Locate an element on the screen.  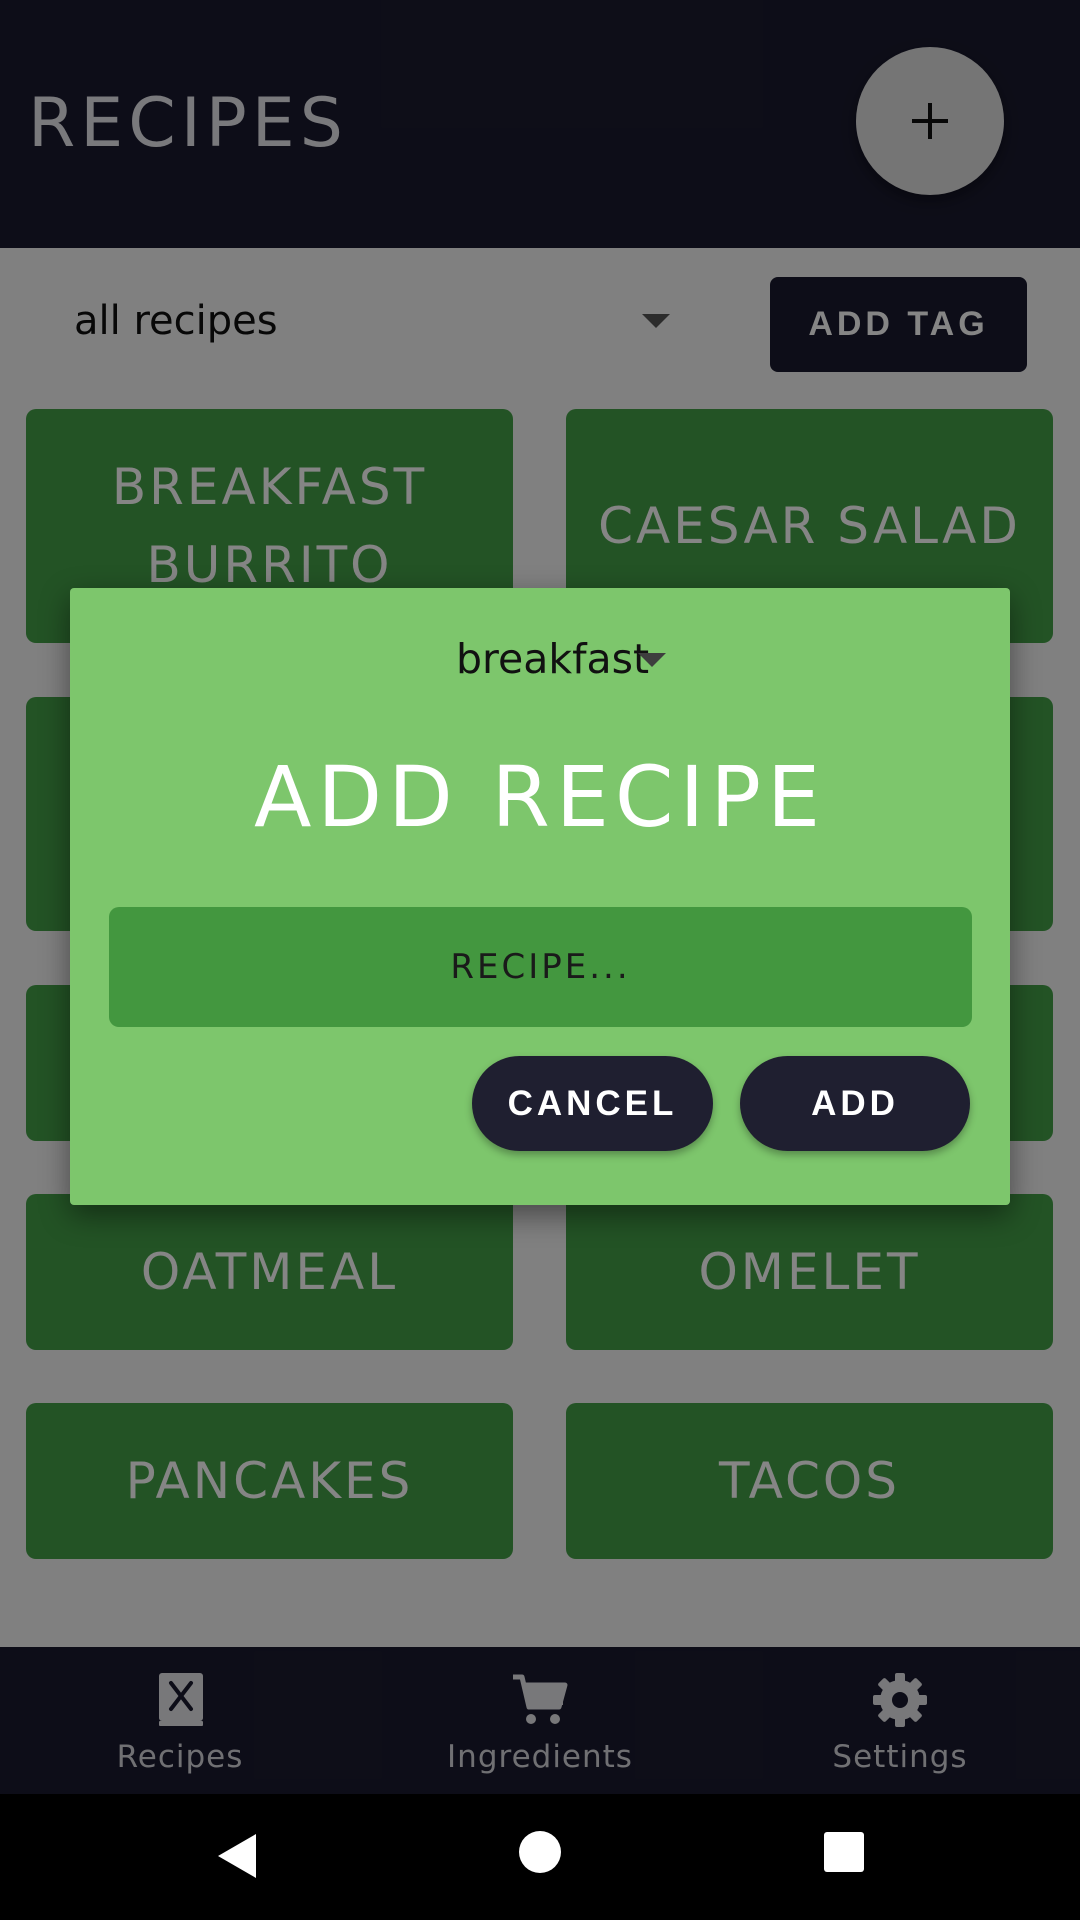
add-button: ADD is located at coordinates (855, 1103).